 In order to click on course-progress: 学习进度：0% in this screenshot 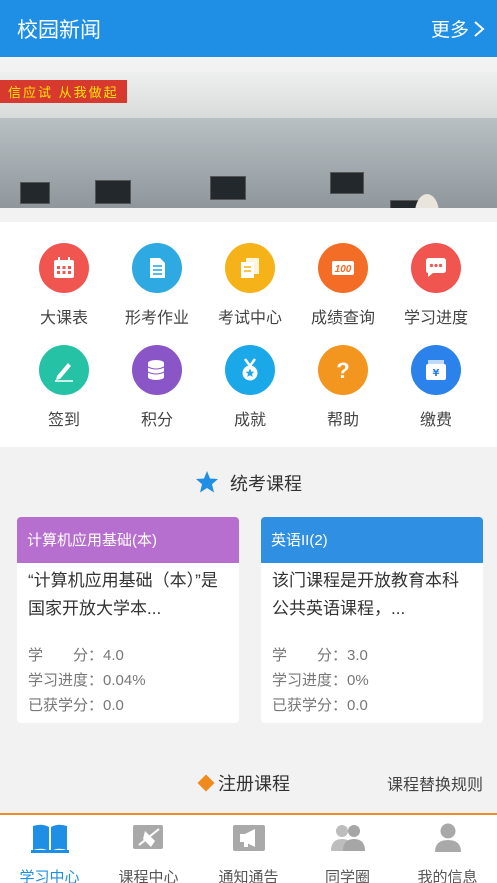, I will do `click(320, 680)`.